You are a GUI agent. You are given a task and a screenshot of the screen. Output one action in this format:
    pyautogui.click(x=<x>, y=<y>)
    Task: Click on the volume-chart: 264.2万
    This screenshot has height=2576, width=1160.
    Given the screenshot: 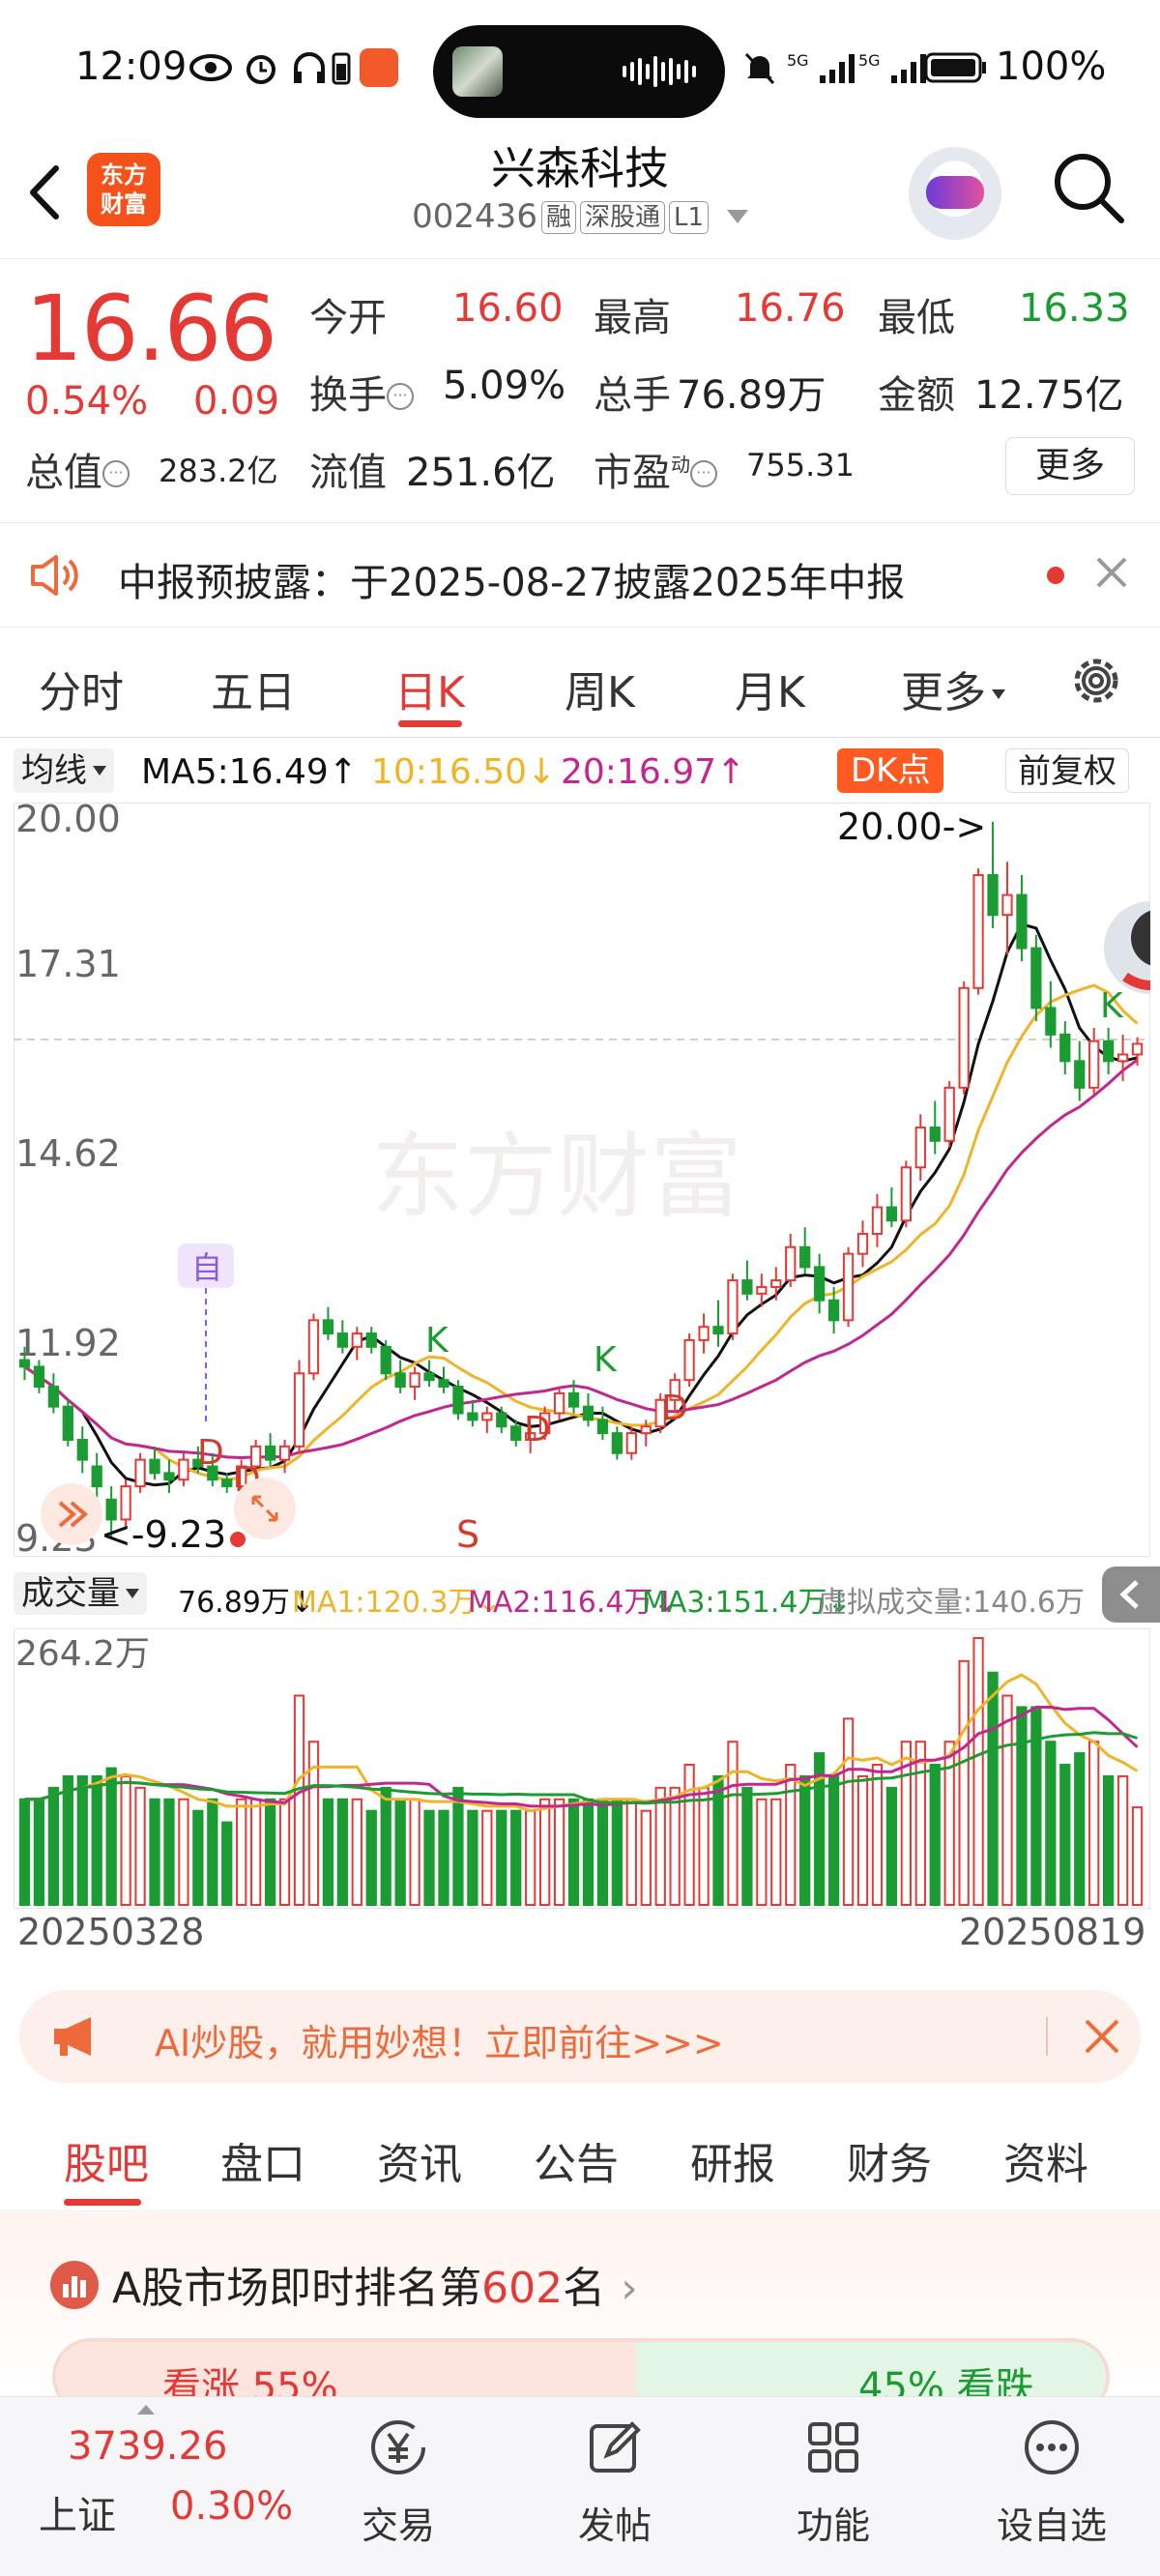 What is the action you would take?
    pyautogui.click(x=582, y=1768)
    